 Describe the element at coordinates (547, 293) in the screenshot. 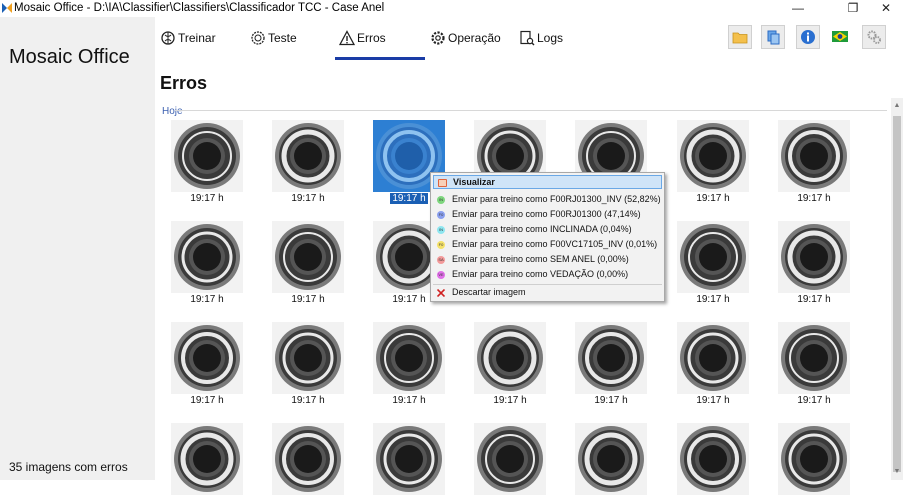

I see `menu-item-descartar: Descartar imagem` at that location.